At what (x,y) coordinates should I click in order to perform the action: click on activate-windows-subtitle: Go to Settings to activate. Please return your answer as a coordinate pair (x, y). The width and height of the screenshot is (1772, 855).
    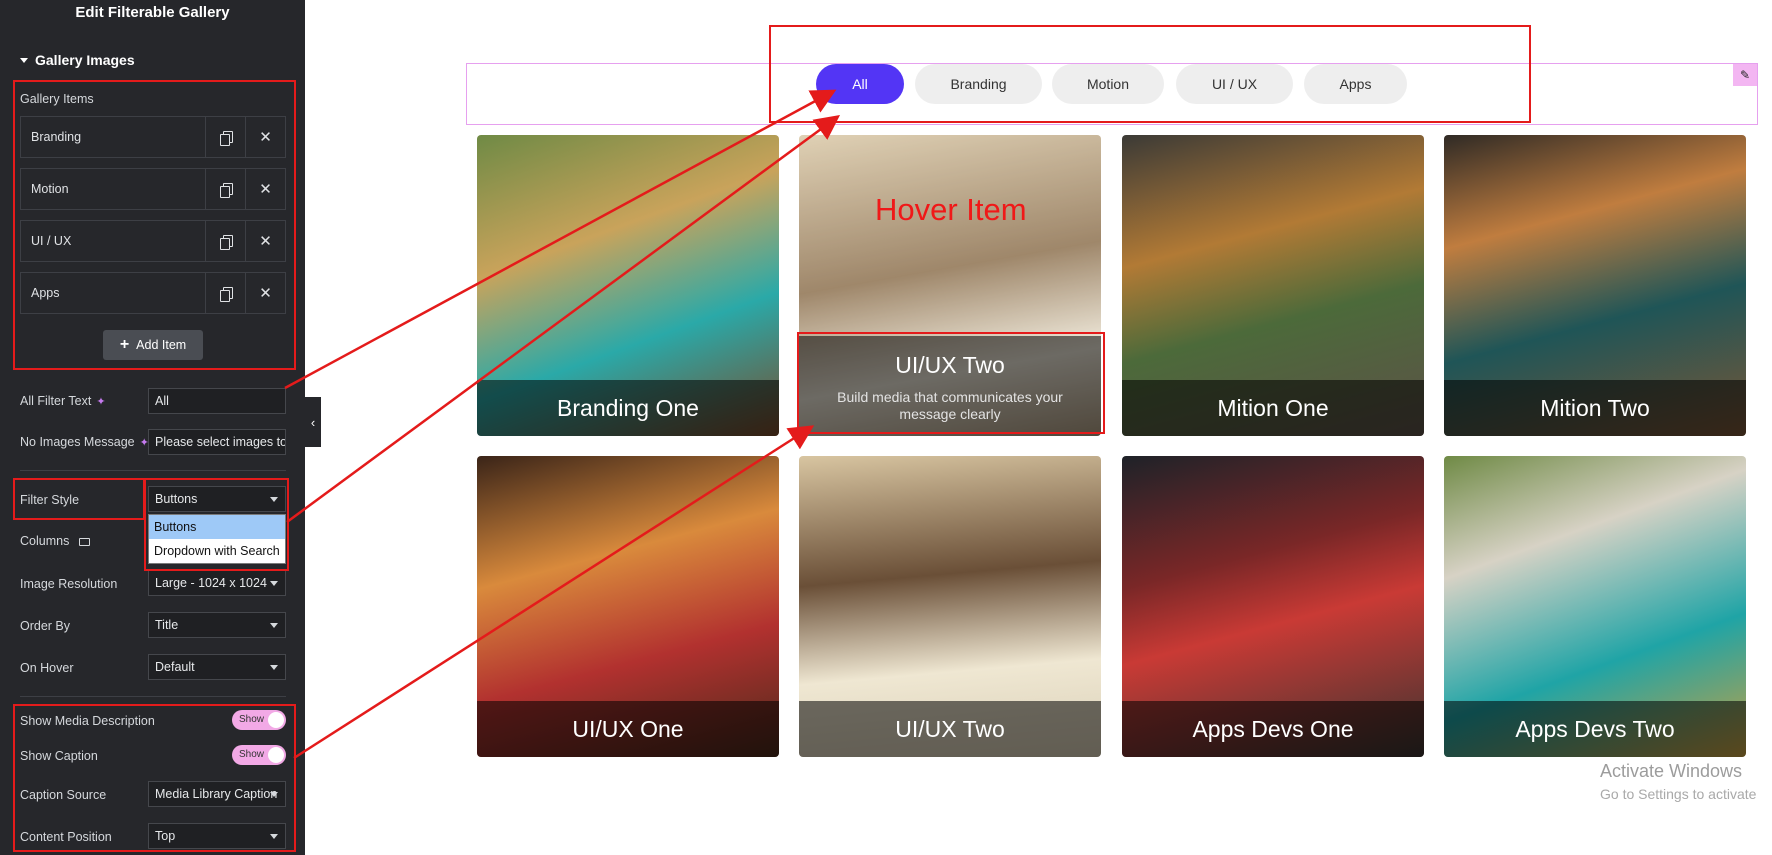
    Looking at the image, I should click on (1678, 794).